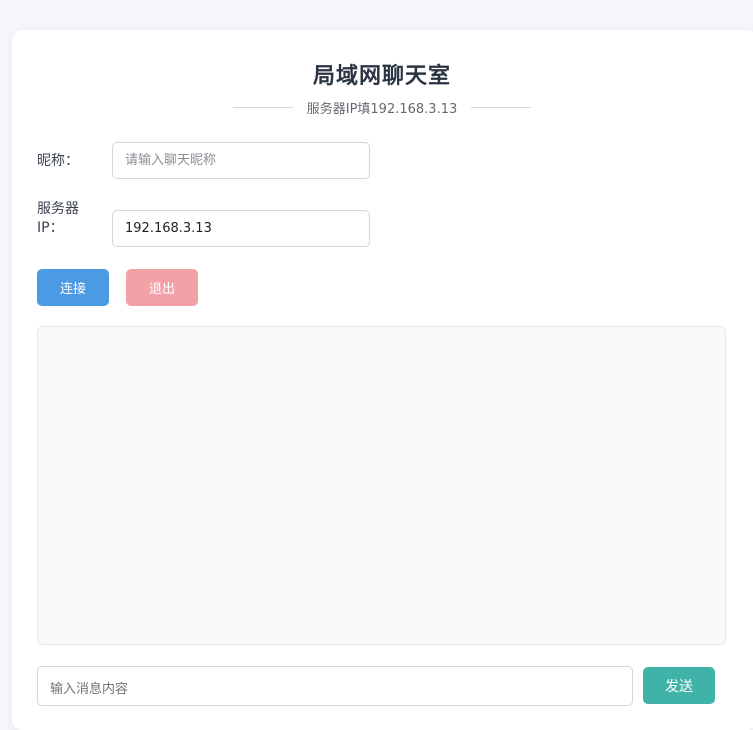 This screenshot has width=753, height=730. Describe the element at coordinates (162, 287) in the screenshot. I see `exit-button: 退出` at that location.